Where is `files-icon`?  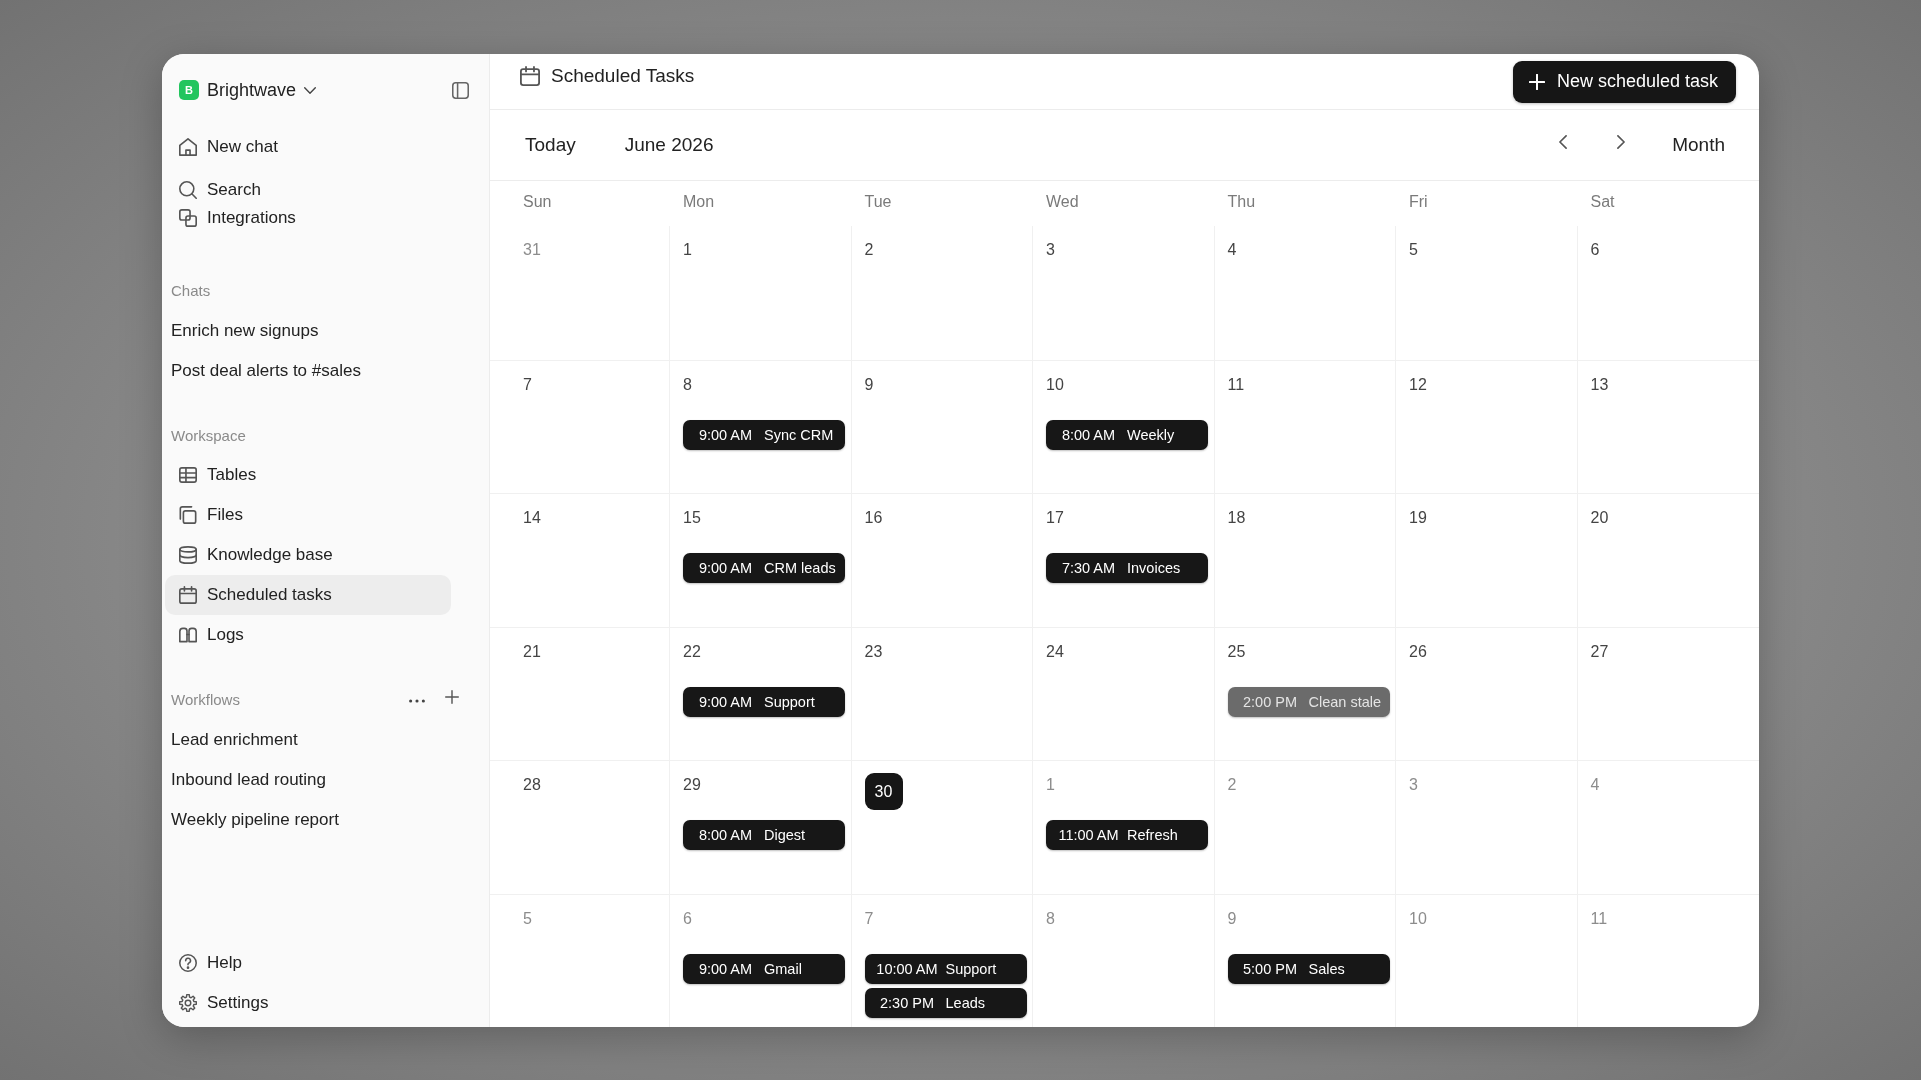 files-icon is located at coordinates (188, 515).